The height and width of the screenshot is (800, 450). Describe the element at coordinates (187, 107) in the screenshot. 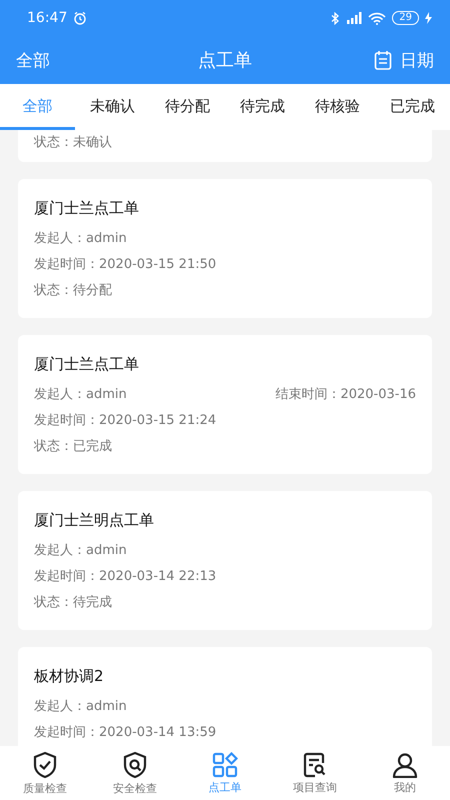

I see `status-tab: 待分配` at that location.